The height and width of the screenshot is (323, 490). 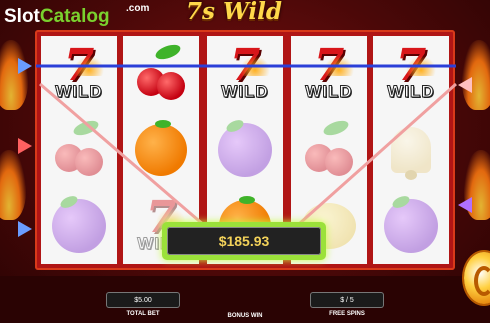 I want to click on orange-icon, so click(x=161, y=148).